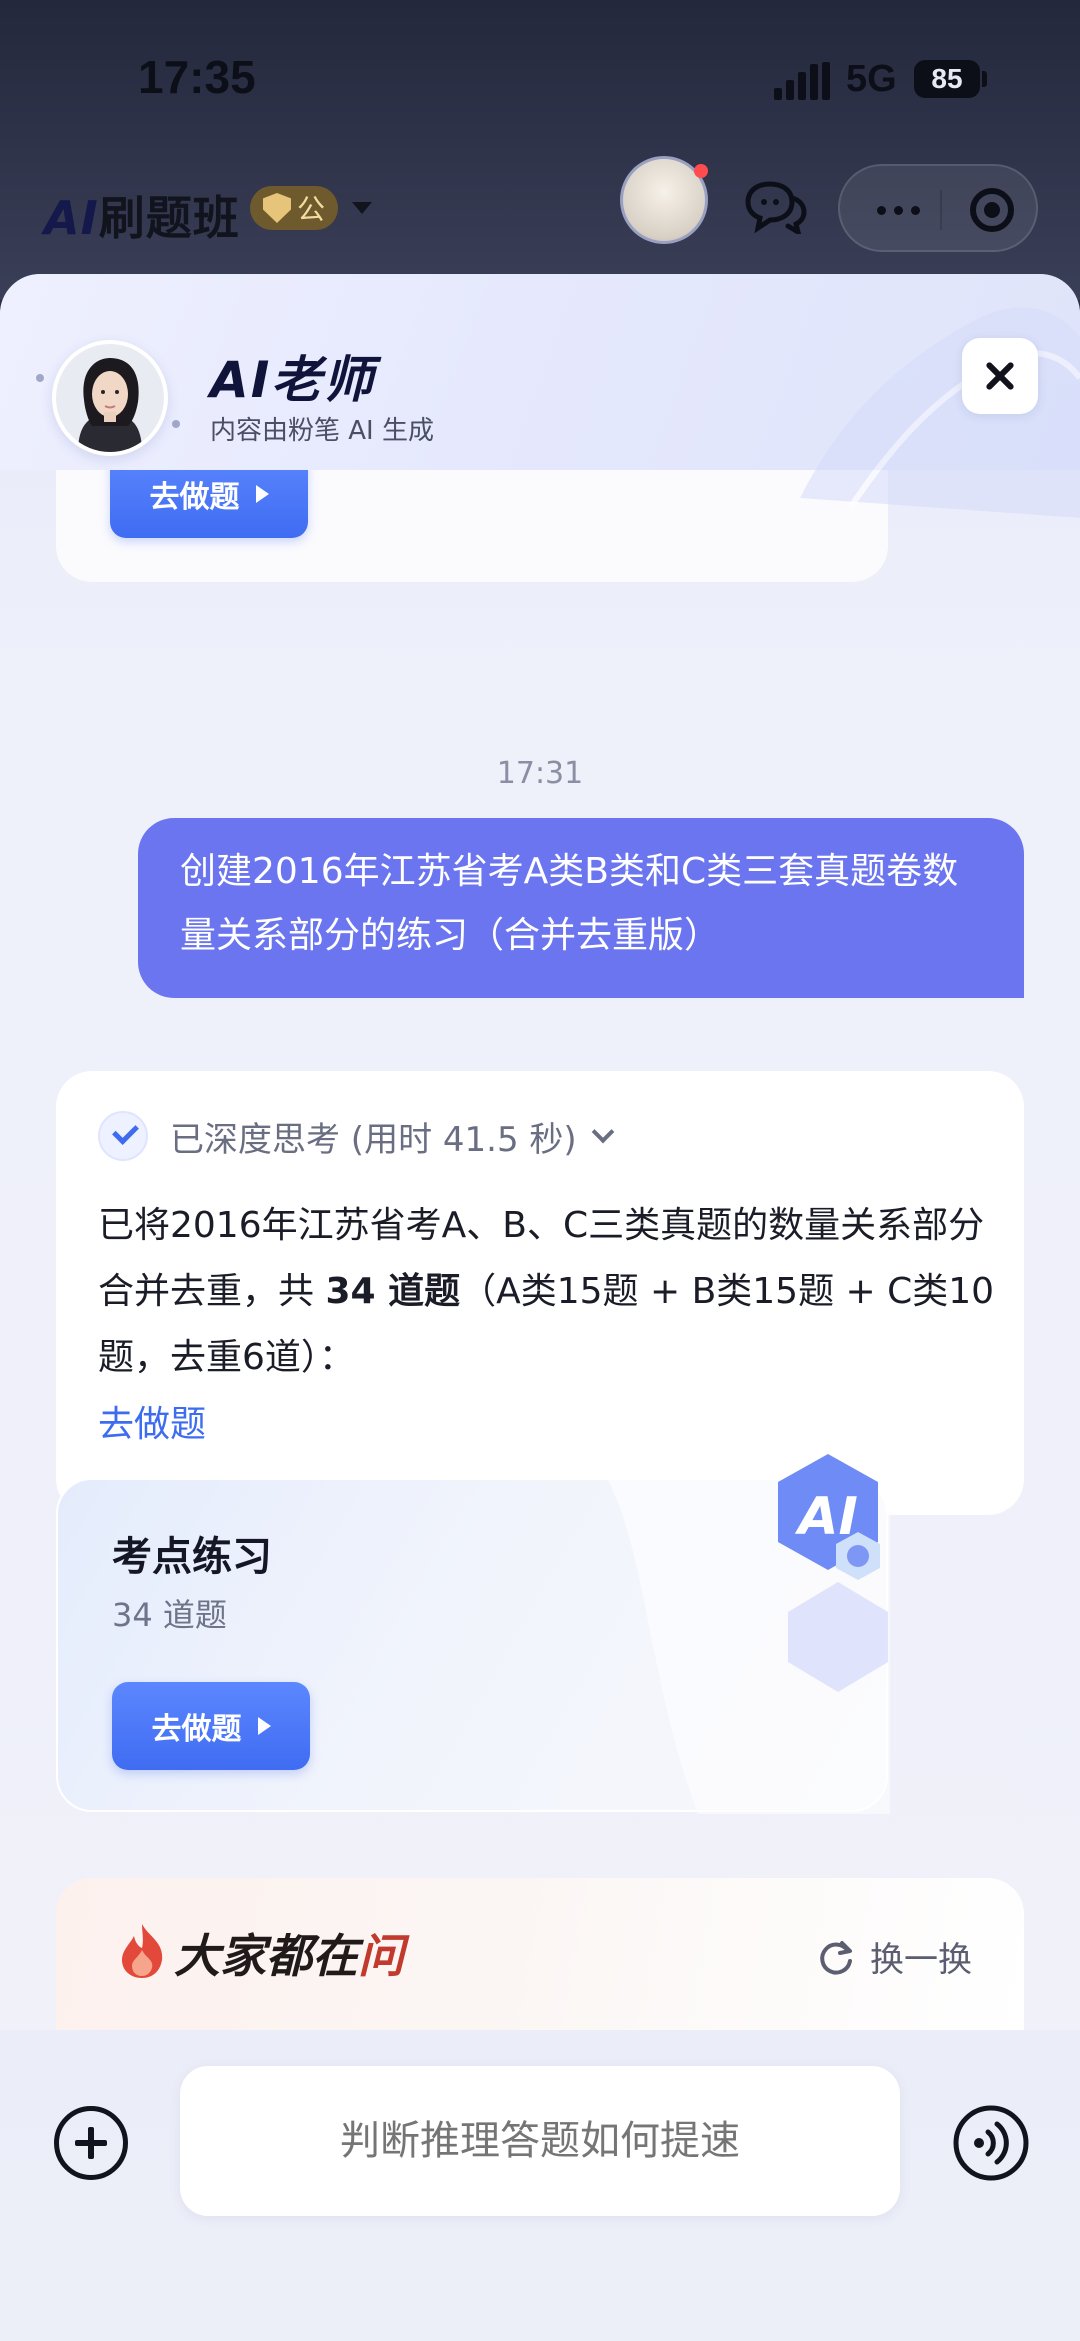  I want to click on badge-text: 公, so click(310, 209).